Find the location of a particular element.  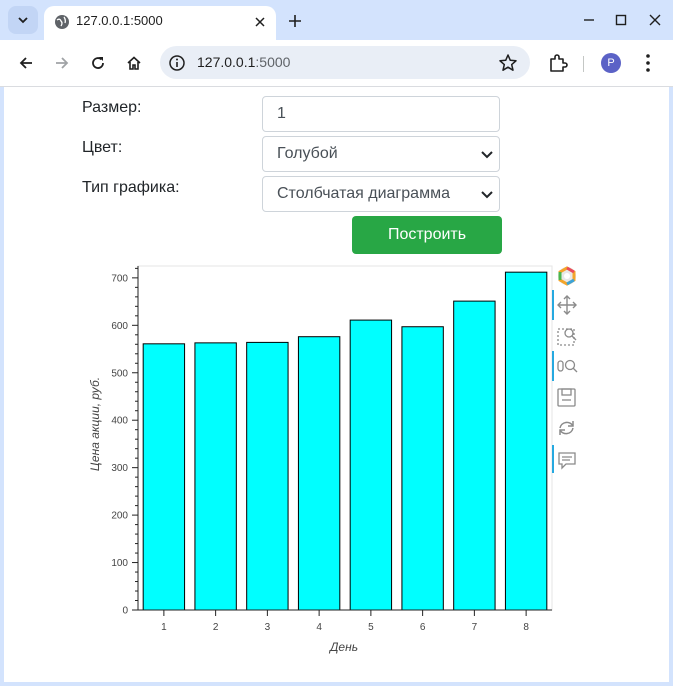

home-button is located at coordinates (134, 63).